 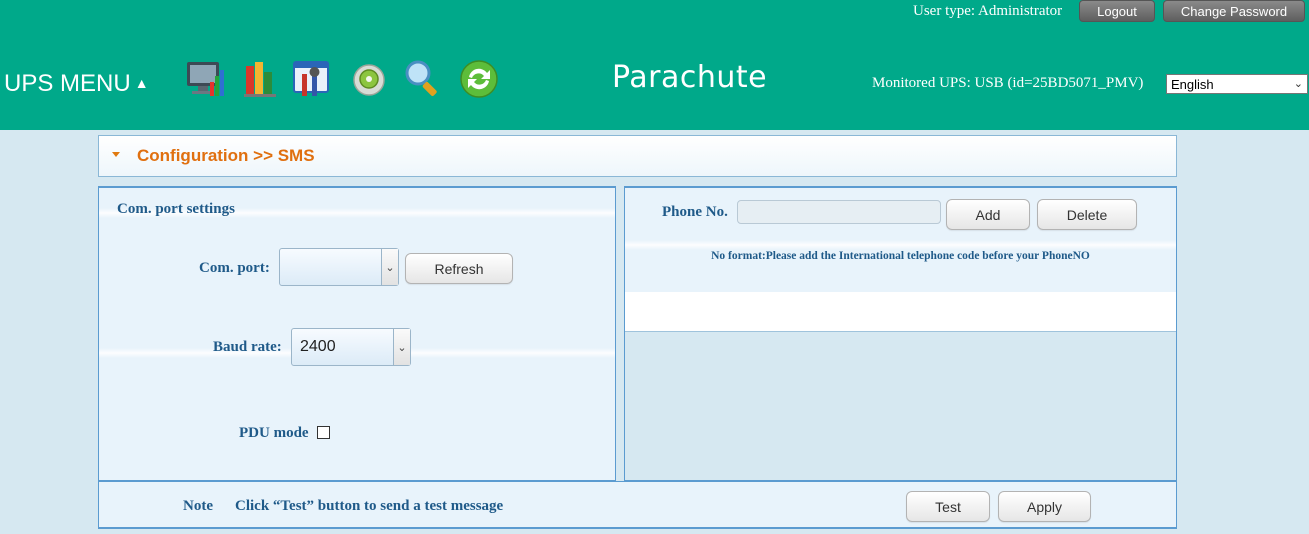 What do you see at coordinates (116, 154) in the screenshot?
I see `caret-down-icon` at bounding box center [116, 154].